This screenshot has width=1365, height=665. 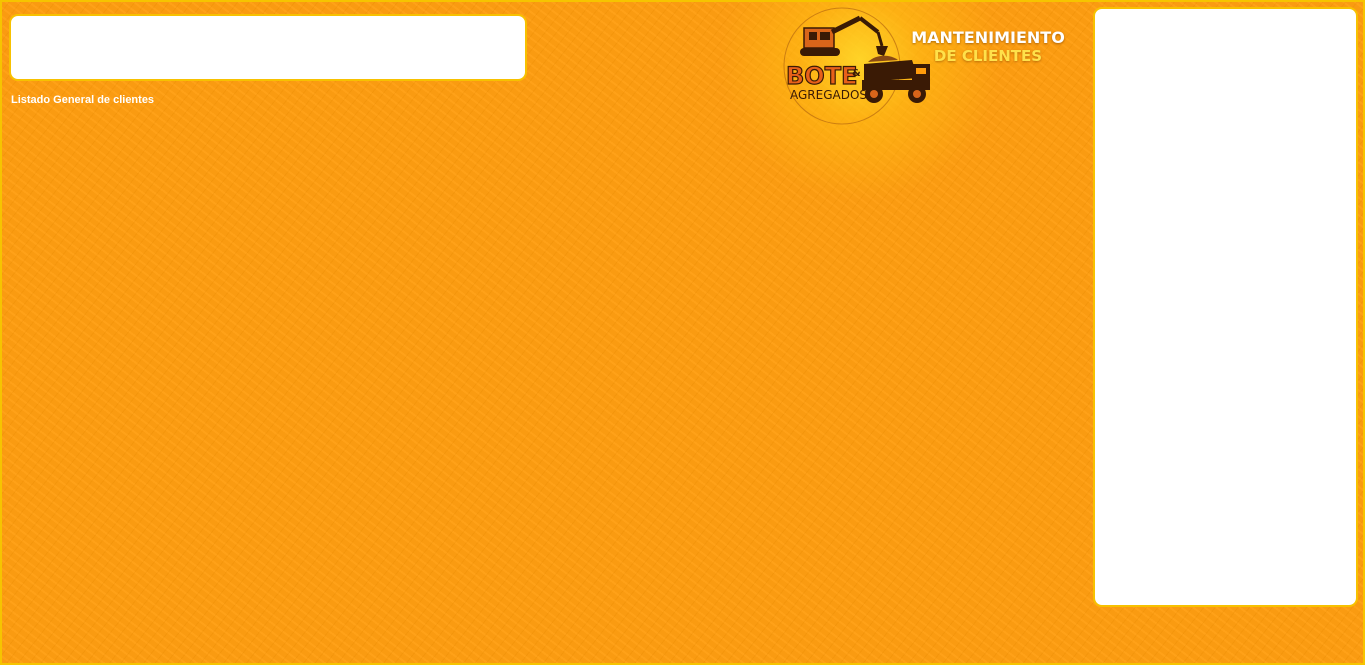 I want to click on page-heading-line1: MANTENIMIENTO, so click(x=988, y=37).